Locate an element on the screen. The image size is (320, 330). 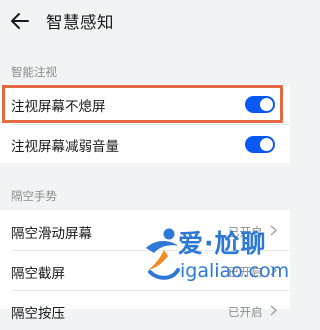
status-text: 已开启 is located at coordinates (245, 312).